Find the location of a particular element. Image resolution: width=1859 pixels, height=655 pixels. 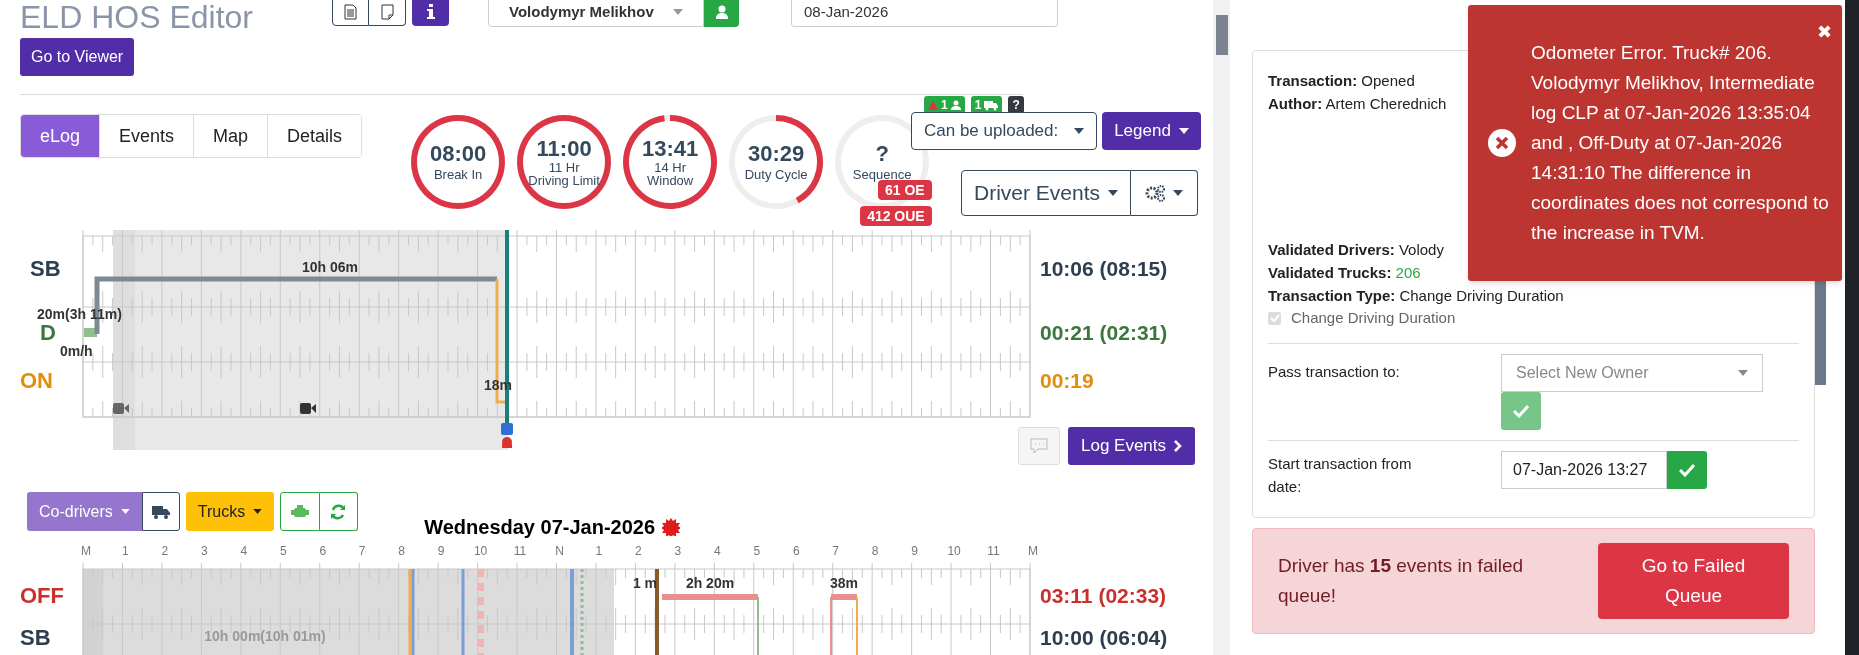

user-icon is located at coordinates (721, 12).